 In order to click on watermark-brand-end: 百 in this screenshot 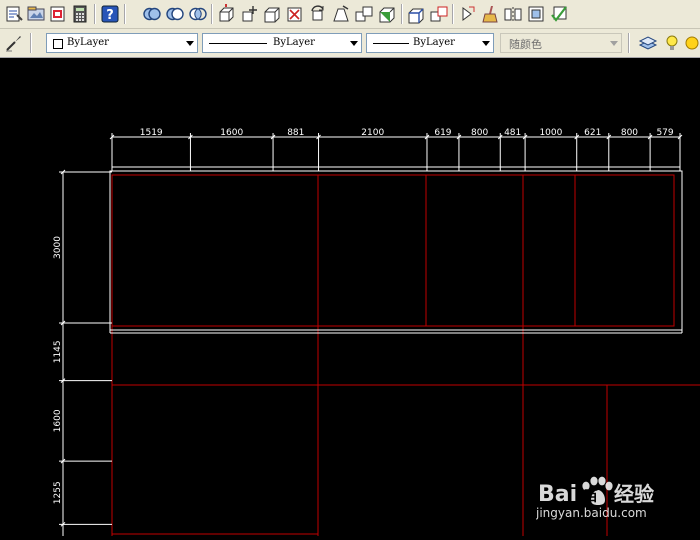, I will do `click(591, 497)`.